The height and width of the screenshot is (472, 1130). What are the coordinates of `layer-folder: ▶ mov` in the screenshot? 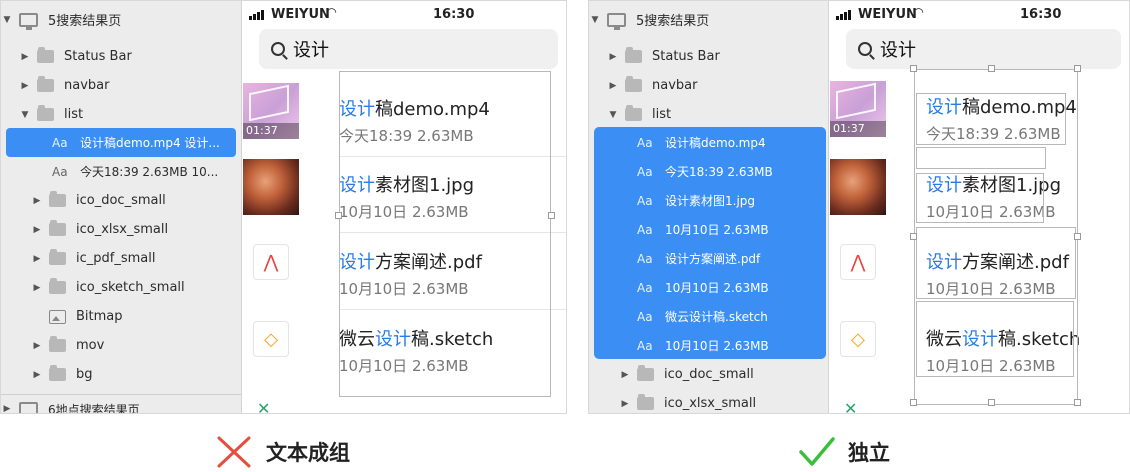 It's located at (121, 345).